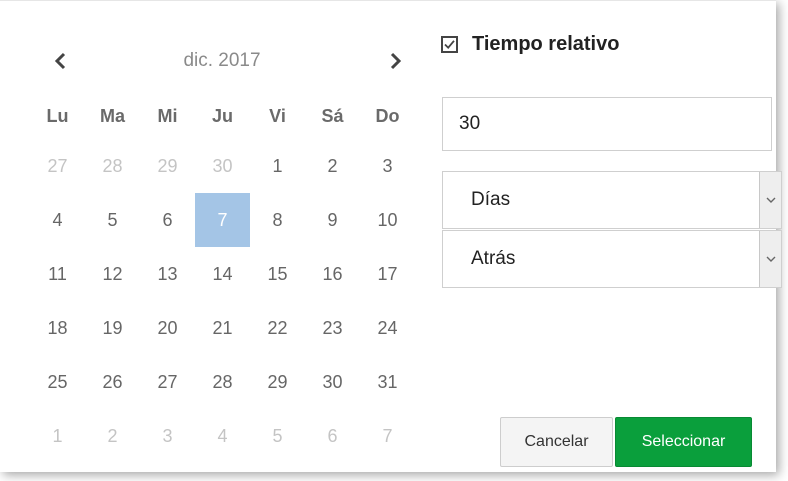 Image resolution: width=788 pixels, height=481 pixels. I want to click on calendar-day: 24, so click(387, 328).